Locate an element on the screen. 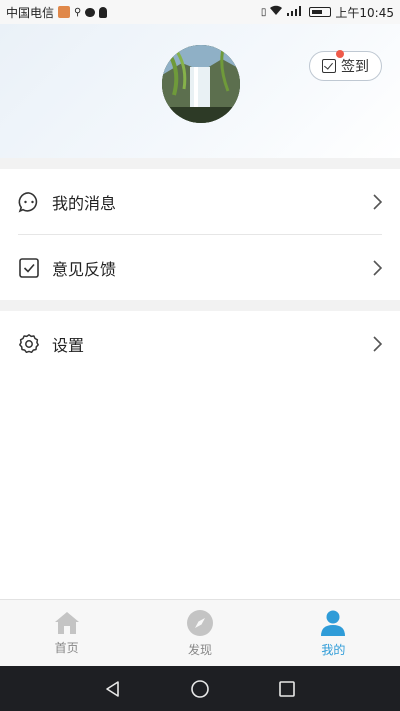 Image resolution: width=400 pixels, height=711 pixels. avatar is located at coordinates (201, 84).